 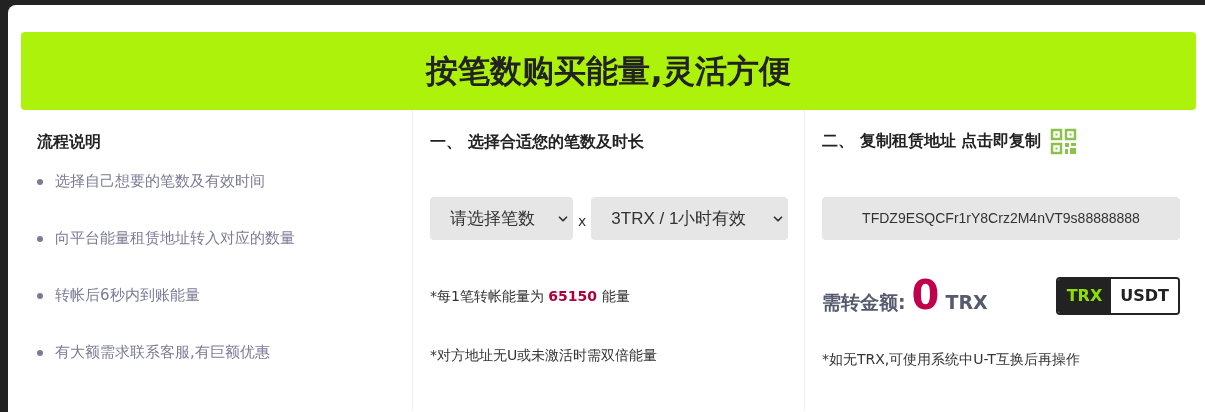 I want to click on duration-select: 3TRX / 1小时有效, so click(x=690, y=218).